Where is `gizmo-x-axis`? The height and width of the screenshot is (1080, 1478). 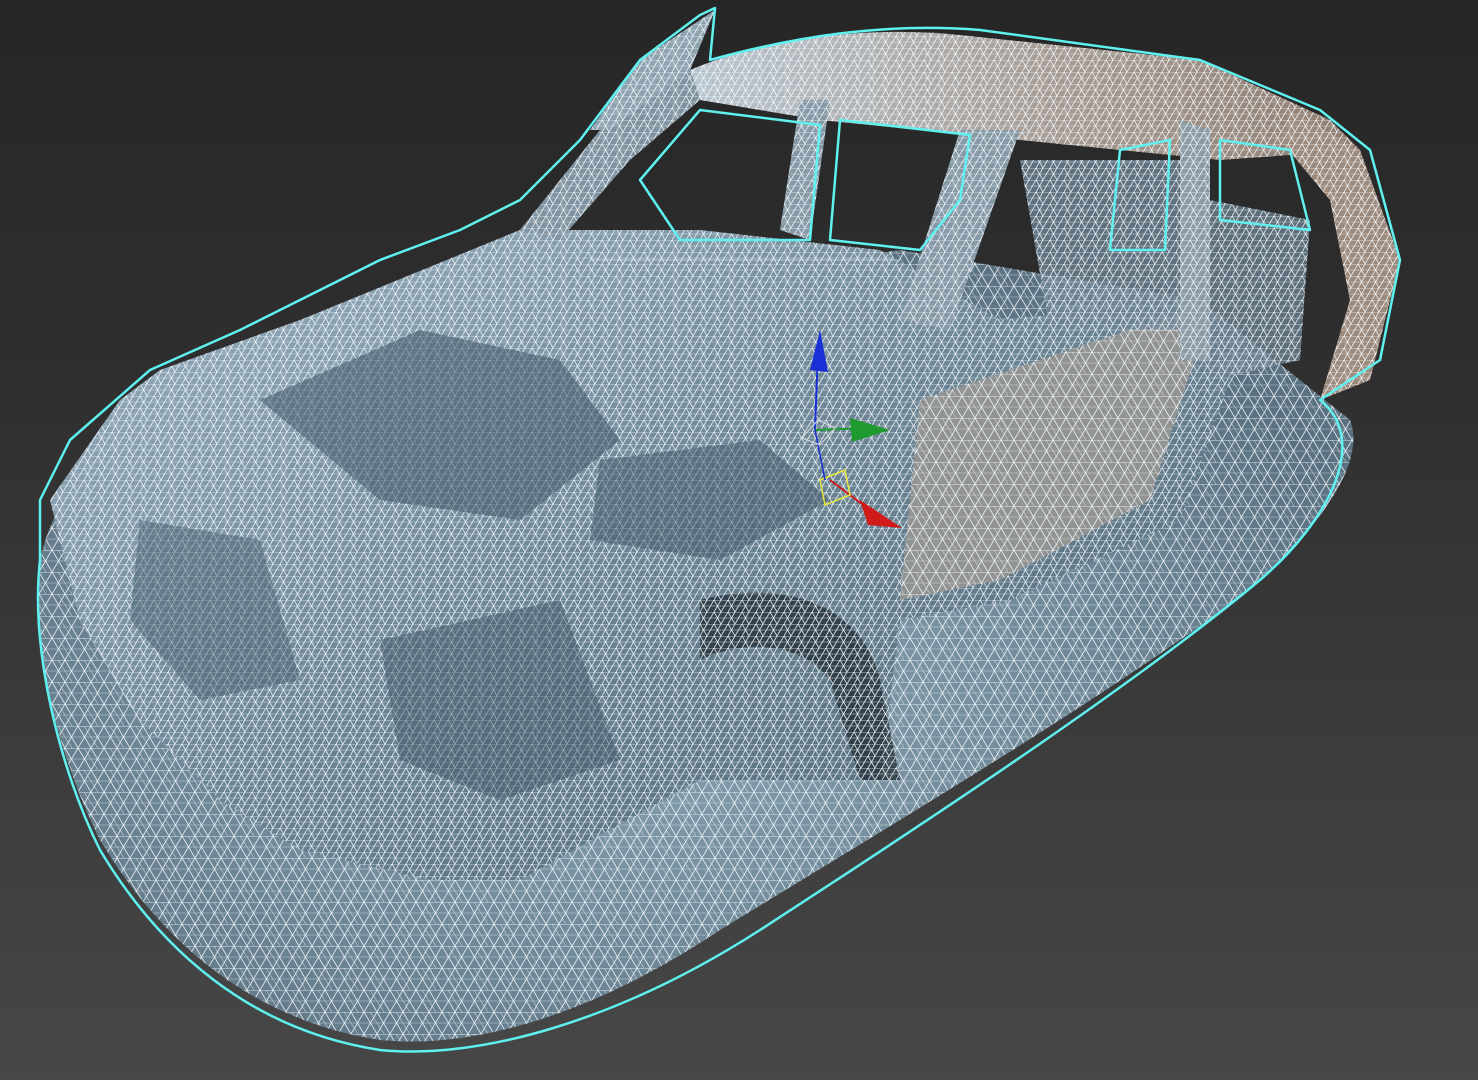 gizmo-x-axis is located at coordinates (865, 503).